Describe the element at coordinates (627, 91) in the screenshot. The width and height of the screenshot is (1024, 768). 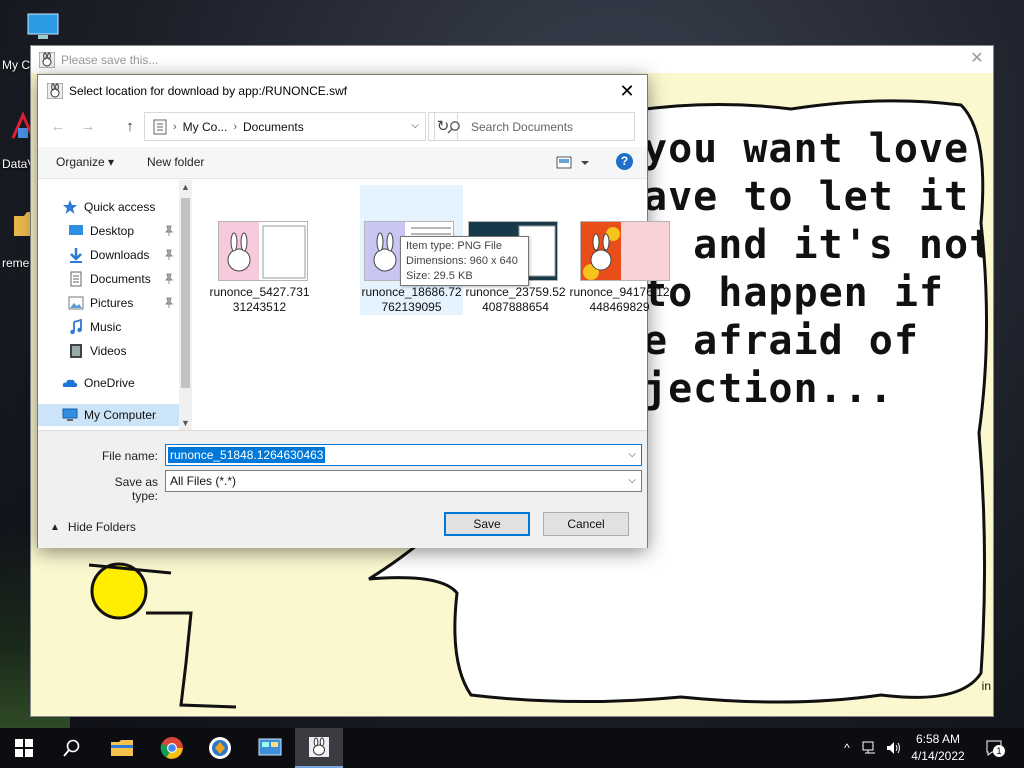
I see `dialog-close-button: ✕` at that location.